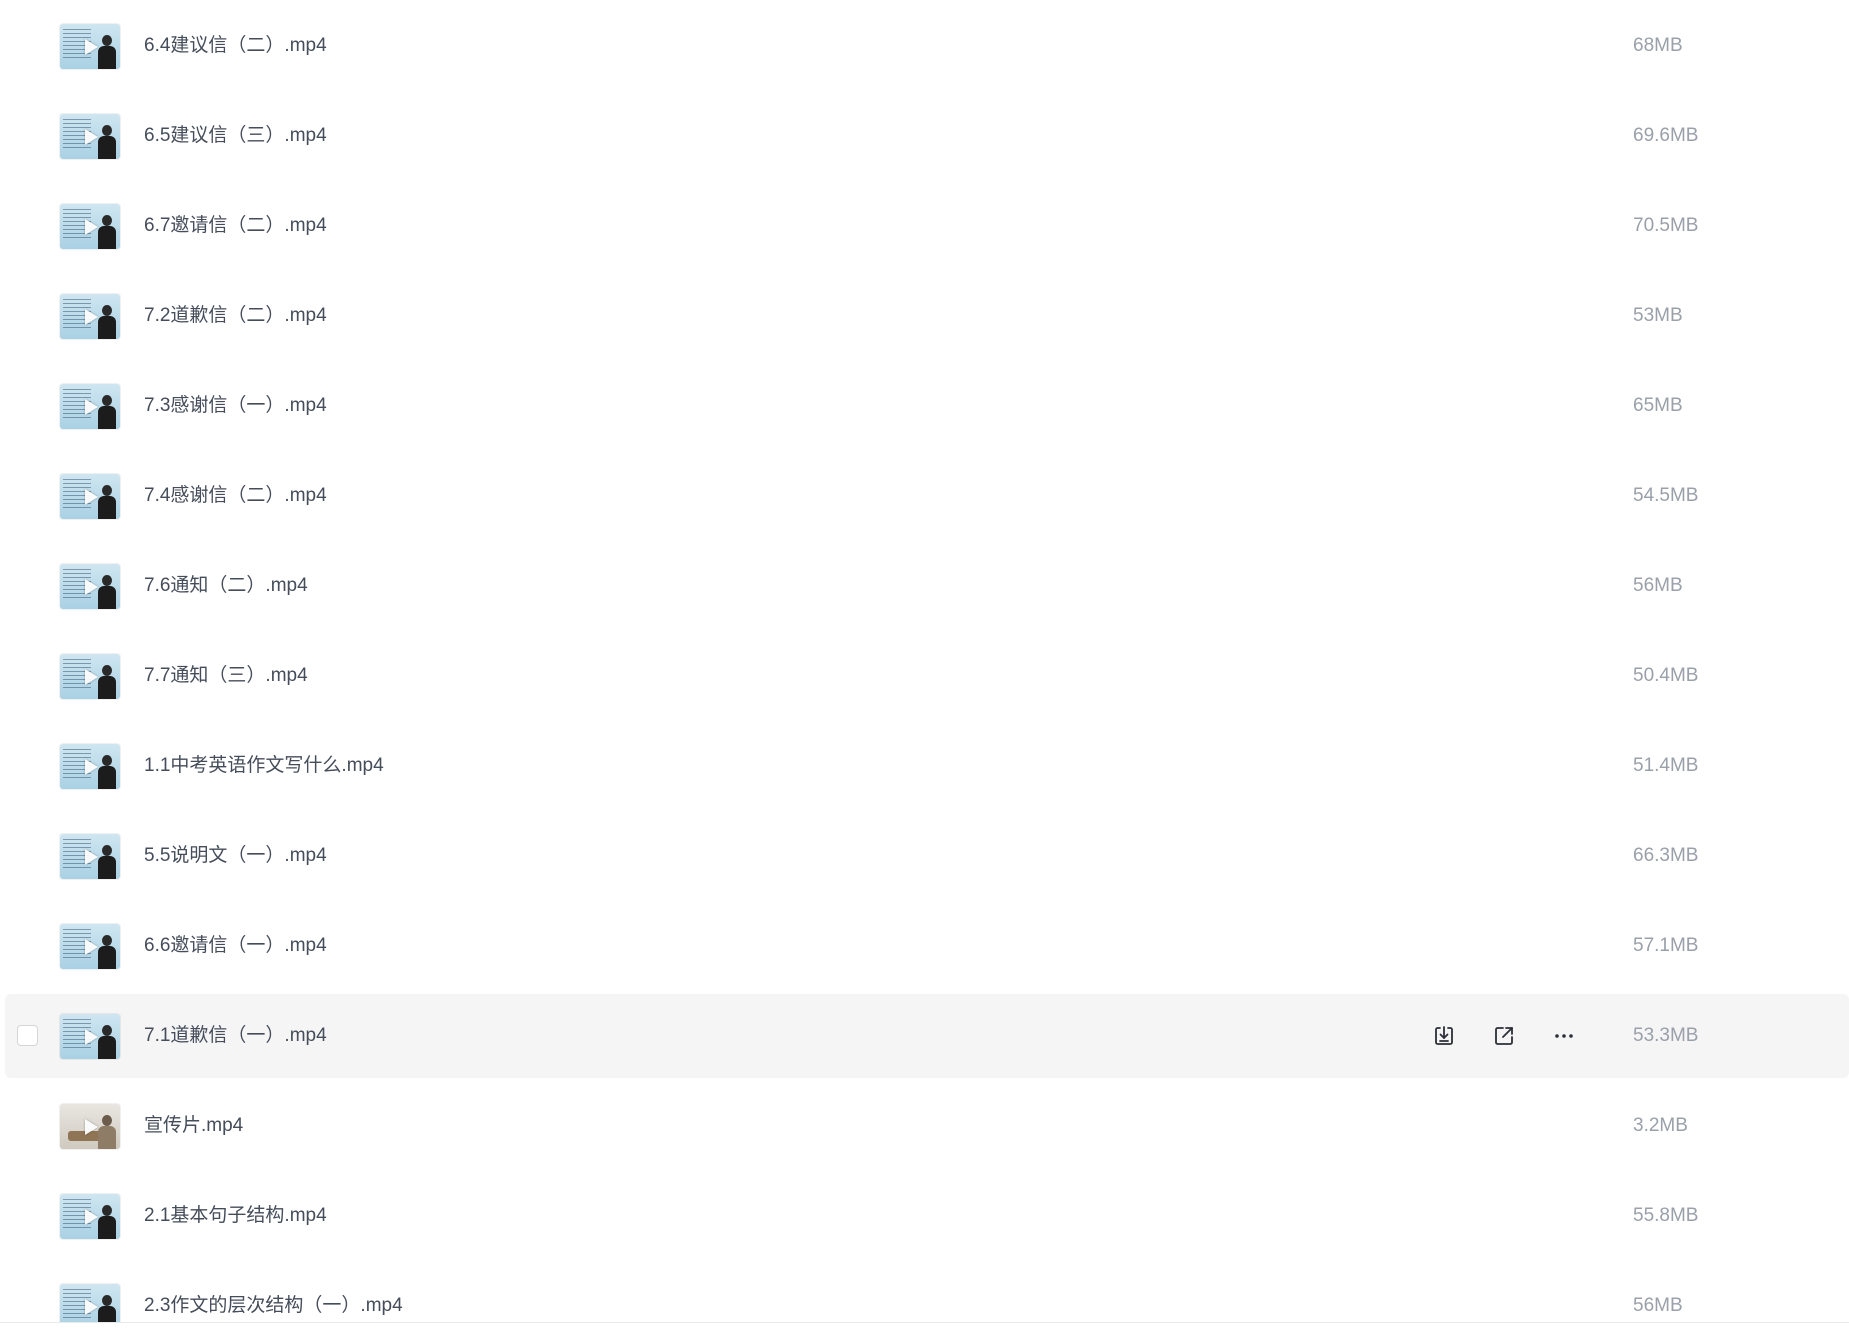 Image resolution: width=1849 pixels, height=1338 pixels. I want to click on file-name: 6.4建议信（二）.mp4, so click(235, 46).